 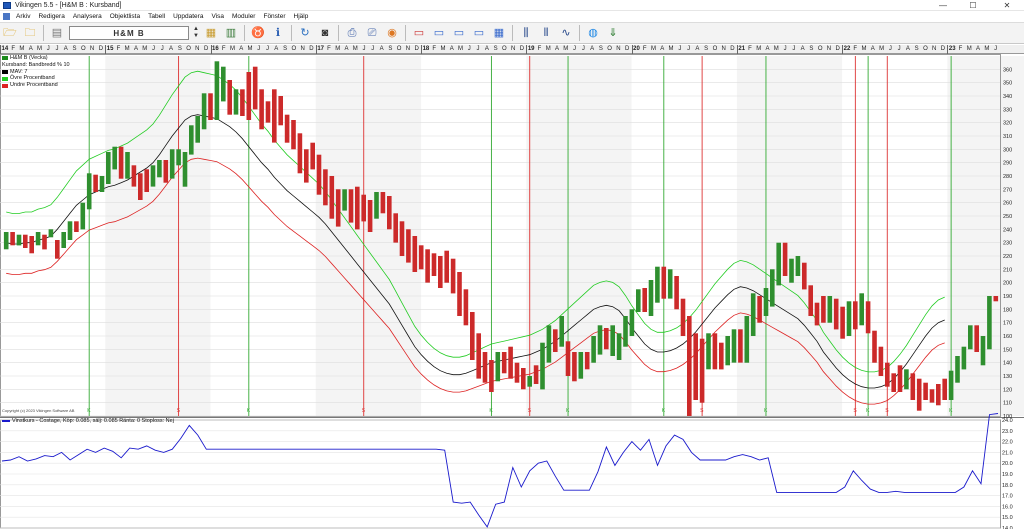 What do you see at coordinates (305, 33) in the screenshot?
I see `refresh-icon: ↻` at bounding box center [305, 33].